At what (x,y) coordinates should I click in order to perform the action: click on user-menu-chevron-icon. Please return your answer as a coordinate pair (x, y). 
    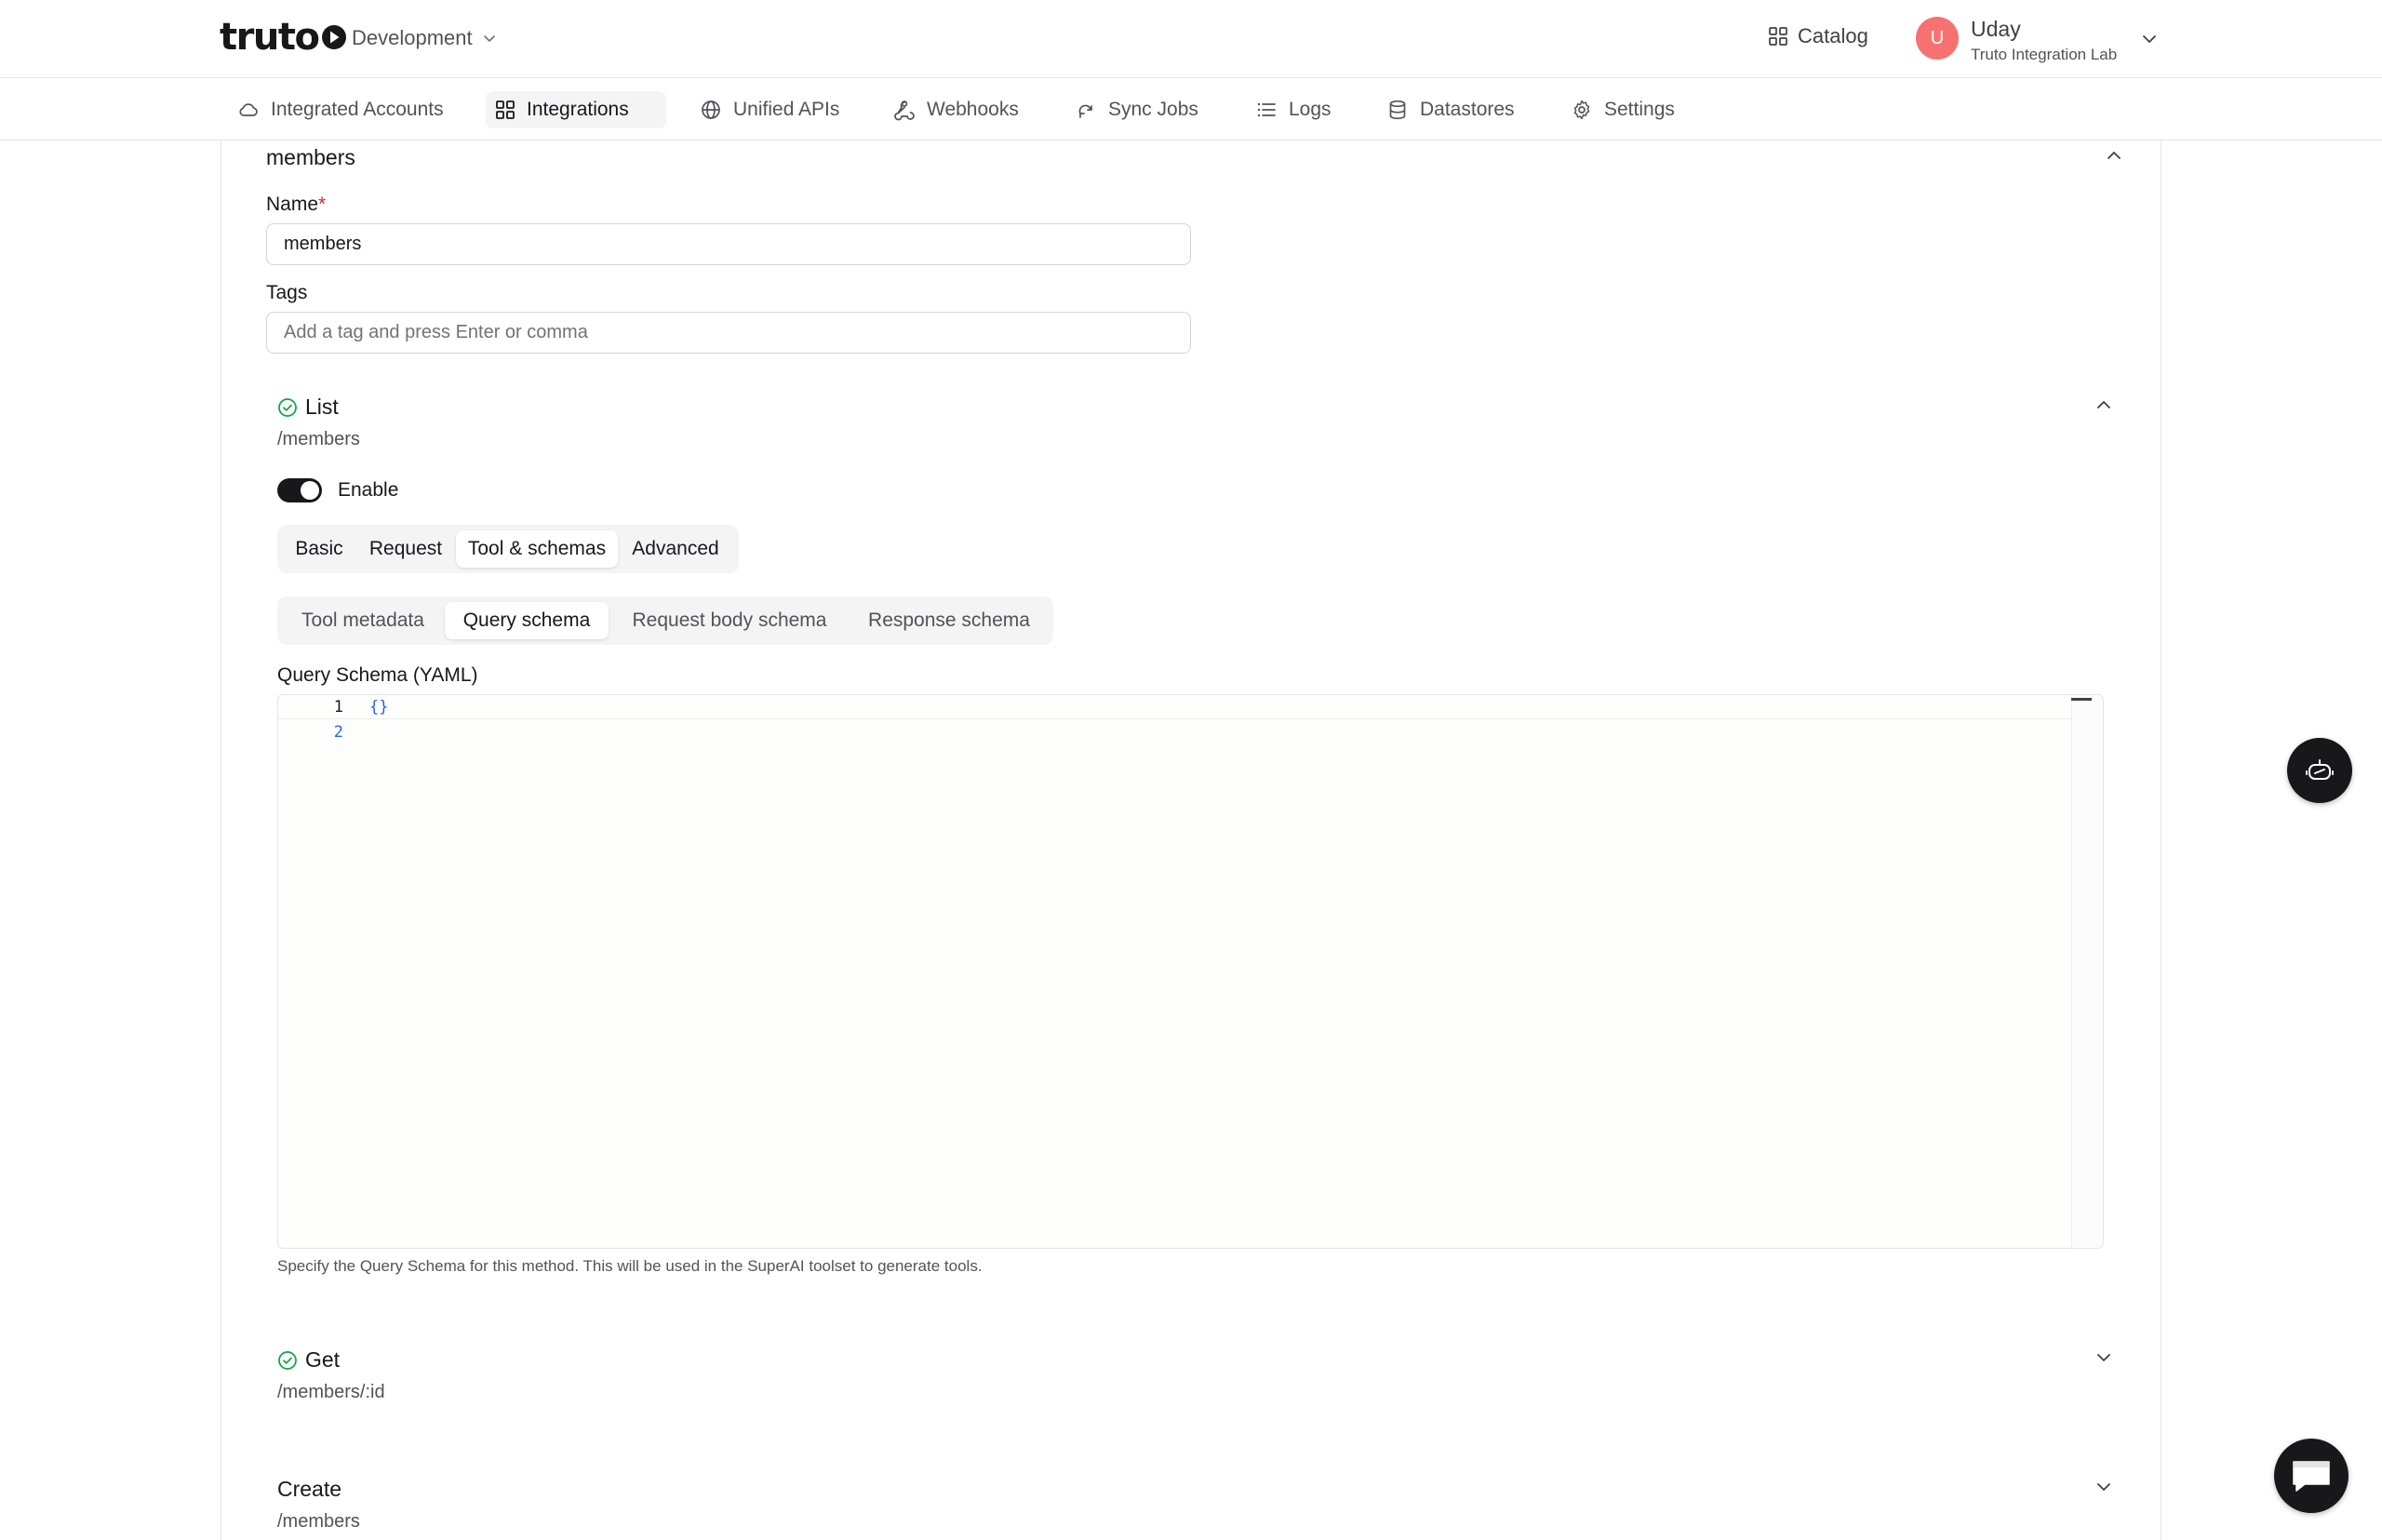
    Looking at the image, I should click on (2149, 39).